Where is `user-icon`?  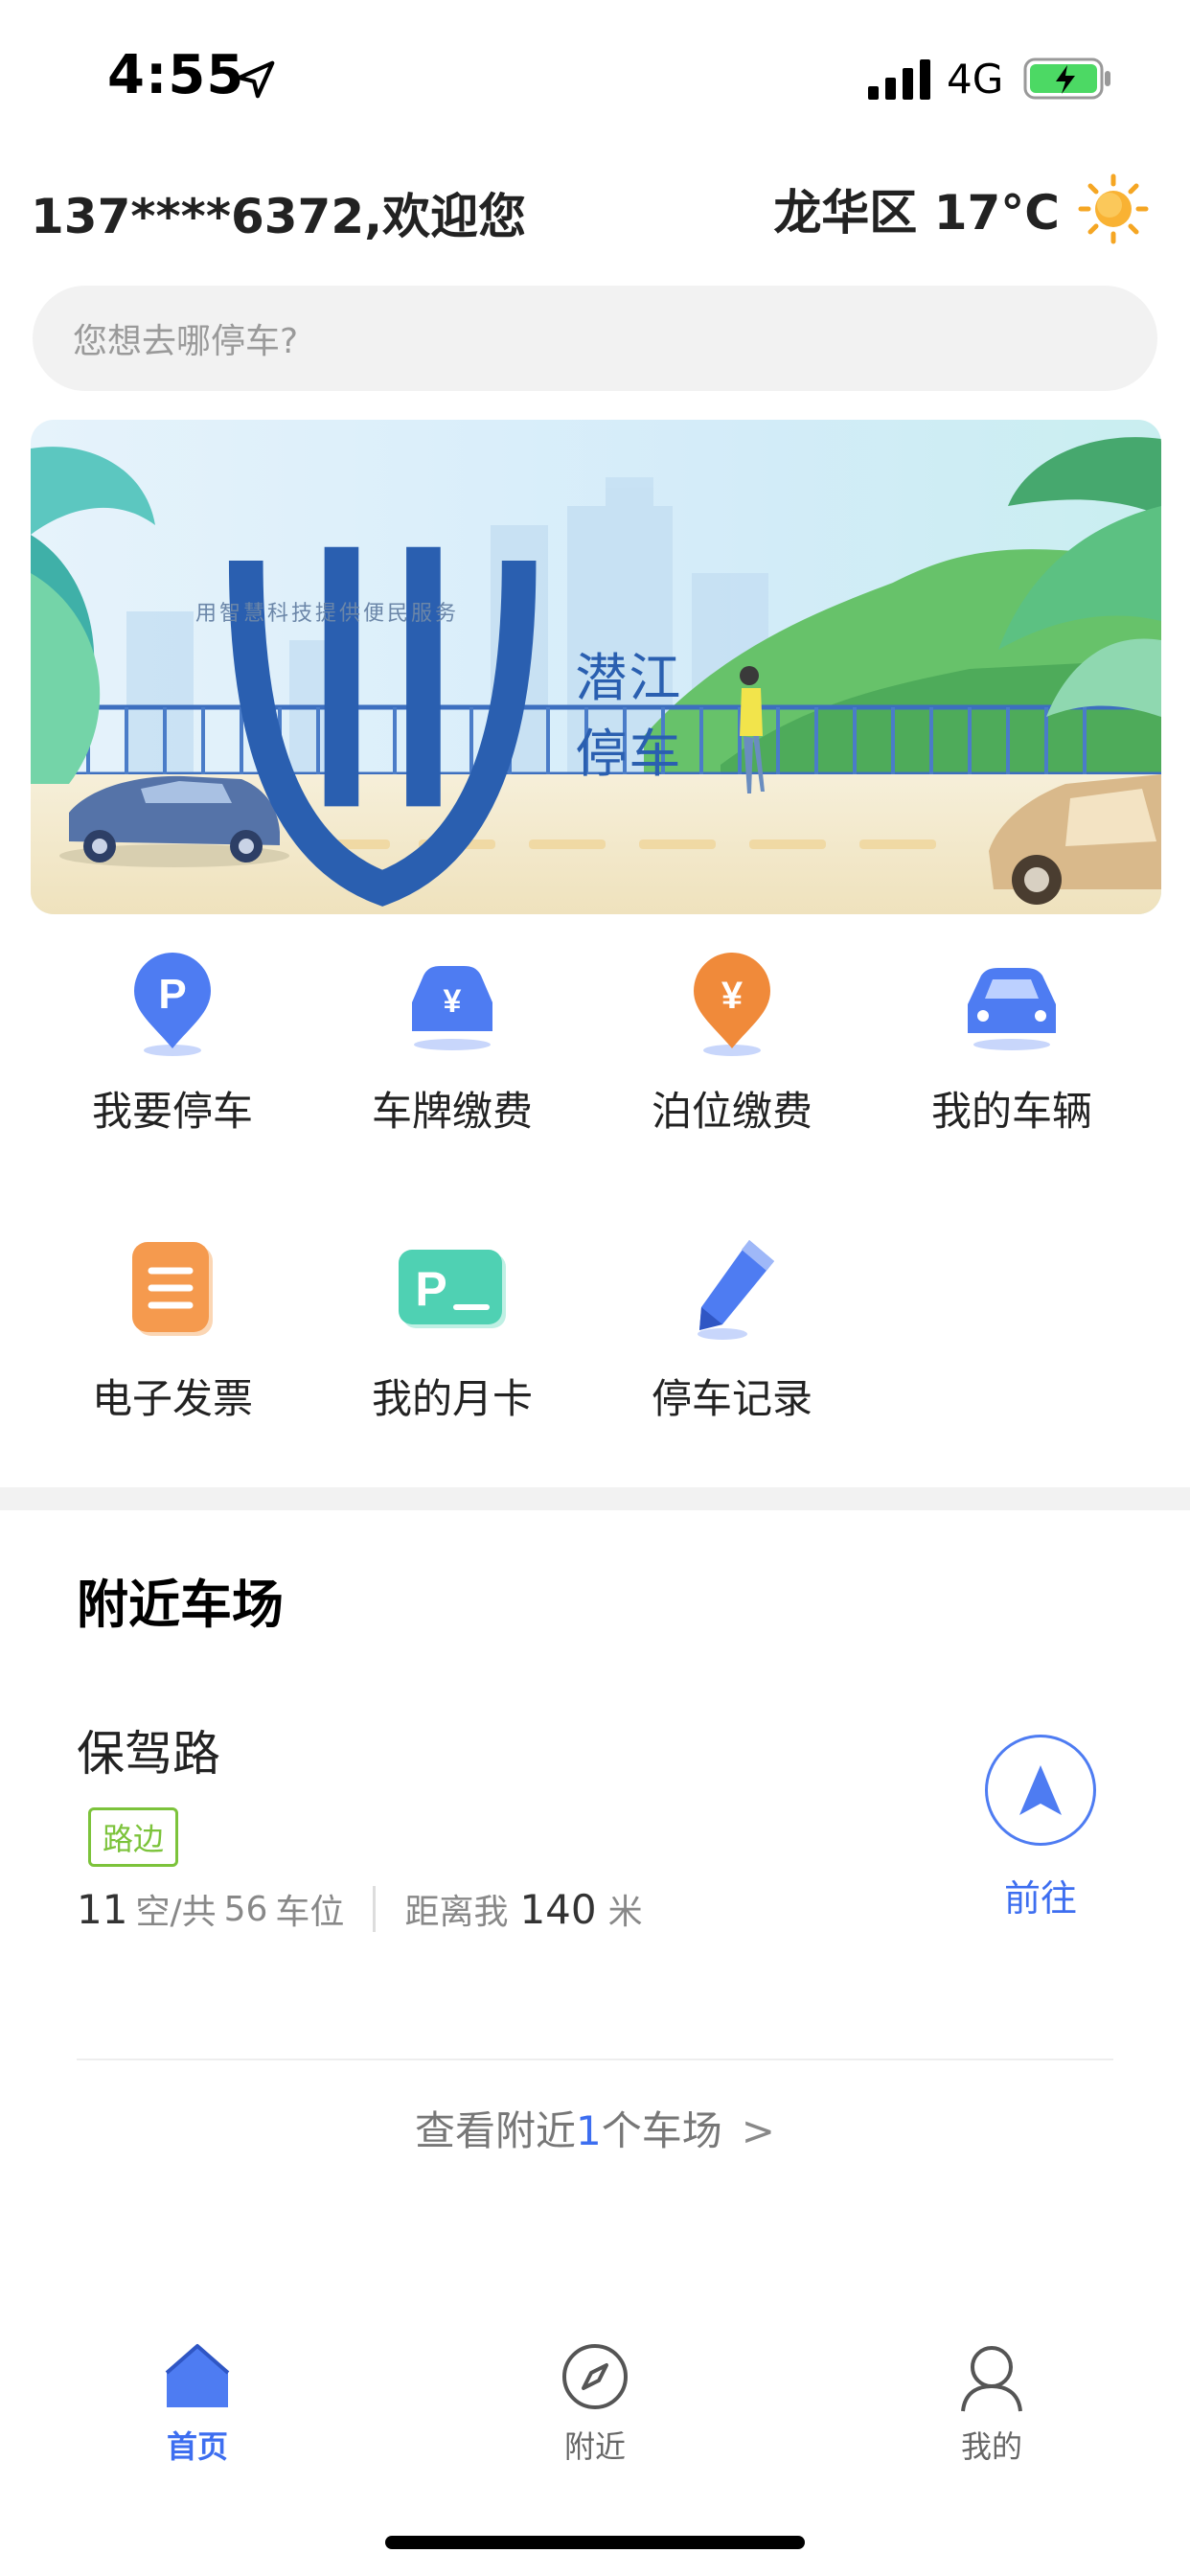 user-icon is located at coordinates (991, 2379).